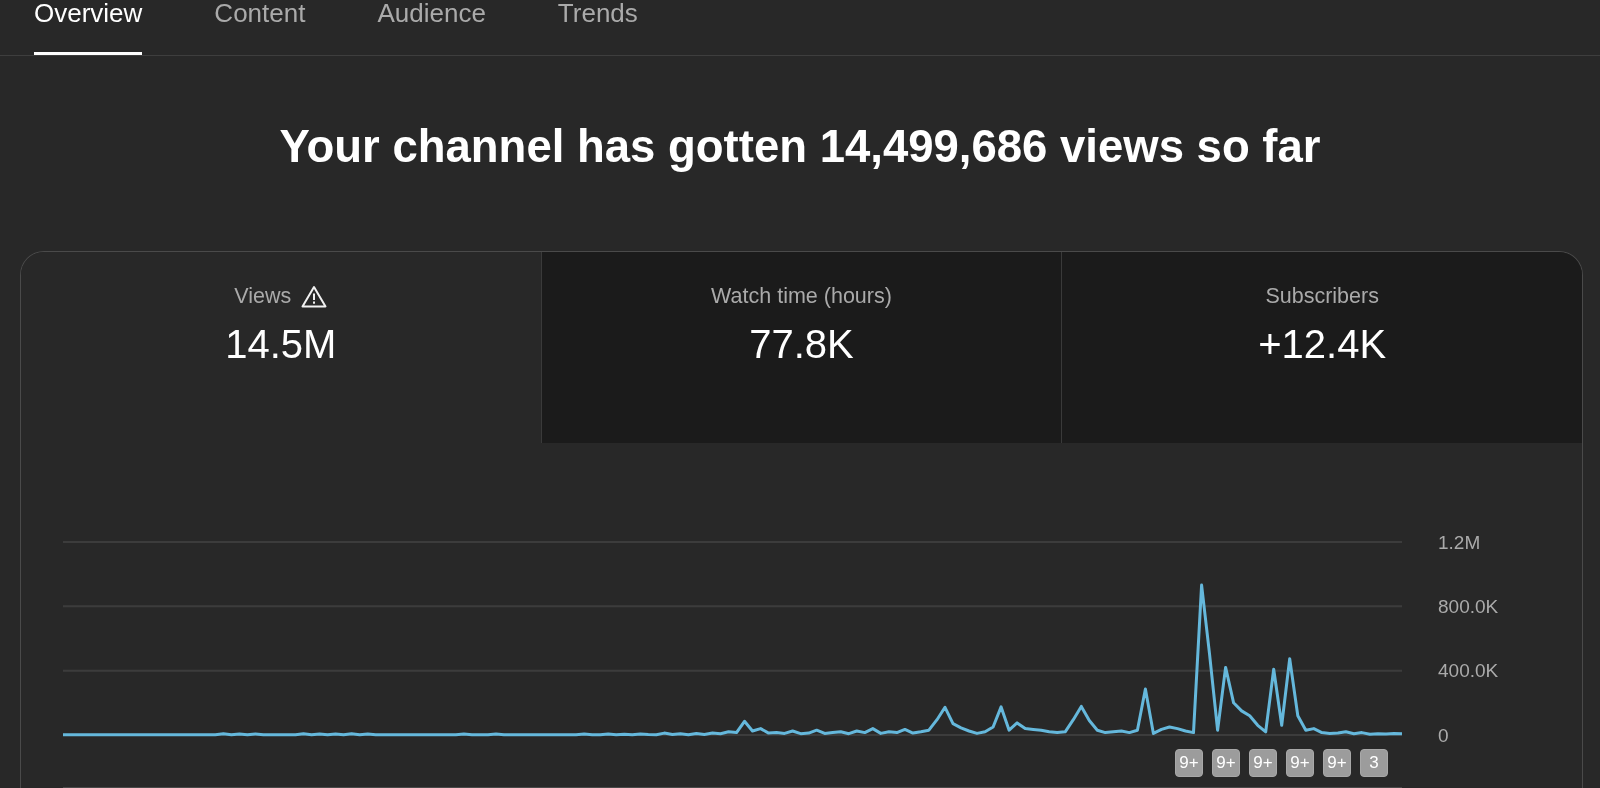 Image resolution: width=1600 pixels, height=788 pixels. Describe the element at coordinates (88, 27) in the screenshot. I see `tab: Overview` at that location.